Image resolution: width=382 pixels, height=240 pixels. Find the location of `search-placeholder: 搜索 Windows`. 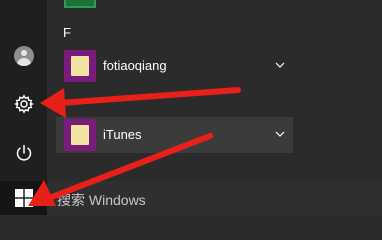

search-placeholder: 搜索 Windows is located at coordinates (101, 200).